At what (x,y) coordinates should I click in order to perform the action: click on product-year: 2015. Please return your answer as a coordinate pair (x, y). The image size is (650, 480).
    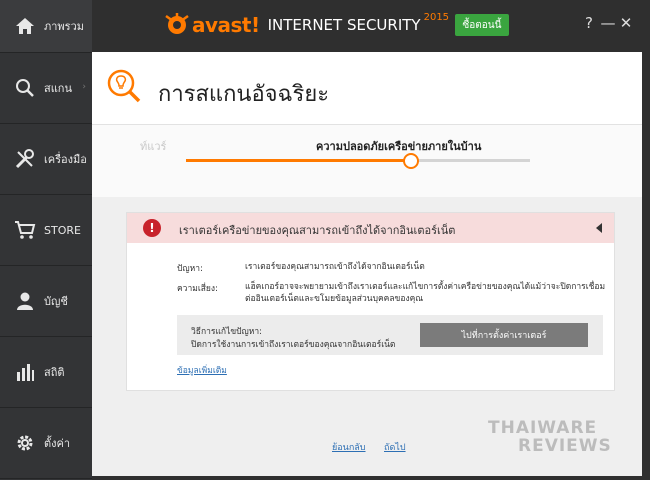
    Looking at the image, I should click on (436, 17).